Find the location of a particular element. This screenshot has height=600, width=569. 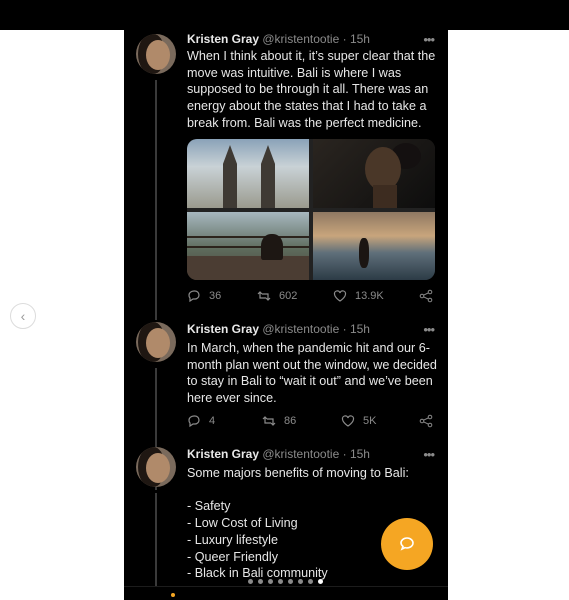

list-item: - Safety is located at coordinates (209, 506).